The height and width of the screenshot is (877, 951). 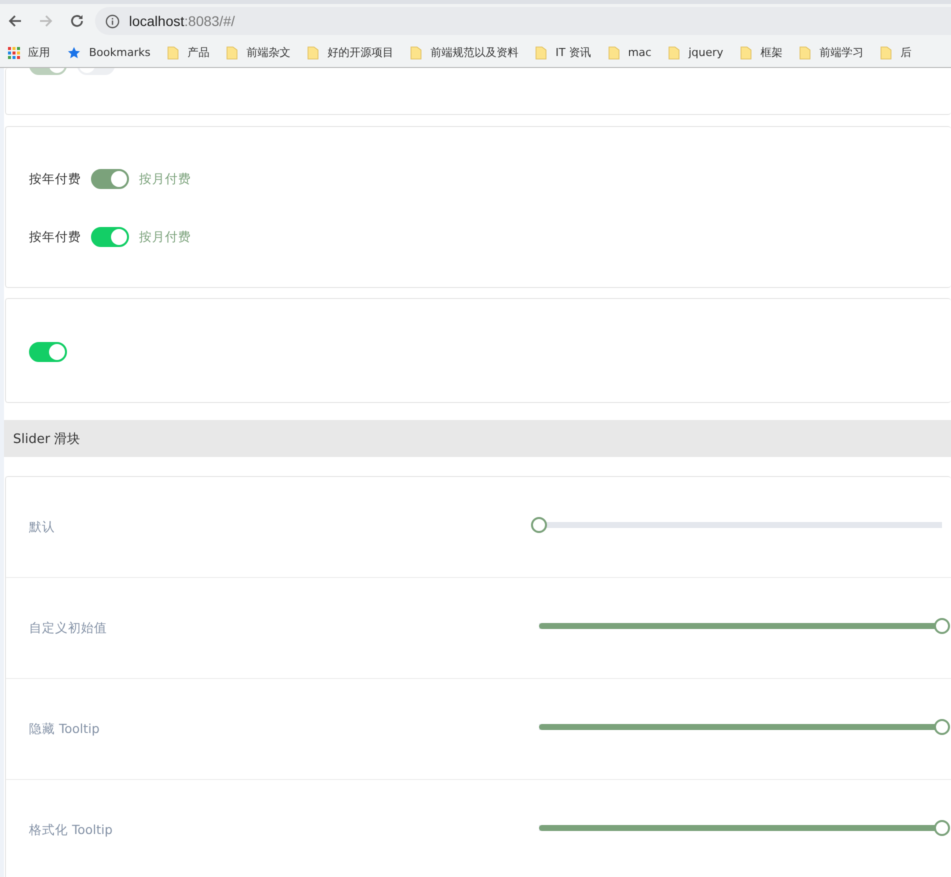 I want to click on bookmark-item: 前端学习, so click(x=831, y=52).